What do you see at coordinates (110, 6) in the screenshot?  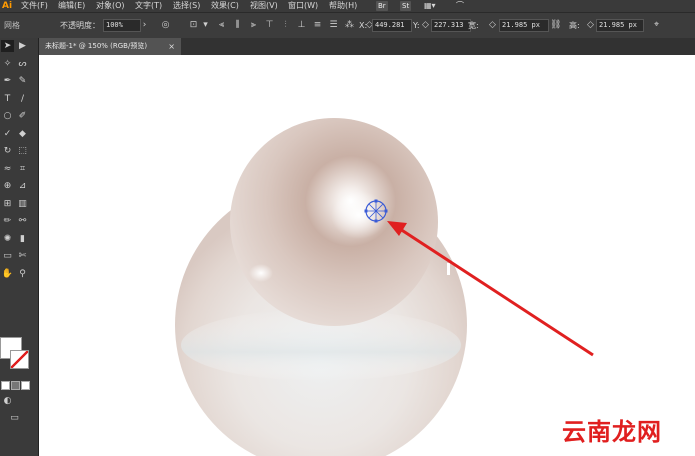 I see `menu-object: 对象(O)` at bounding box center [110, 6].